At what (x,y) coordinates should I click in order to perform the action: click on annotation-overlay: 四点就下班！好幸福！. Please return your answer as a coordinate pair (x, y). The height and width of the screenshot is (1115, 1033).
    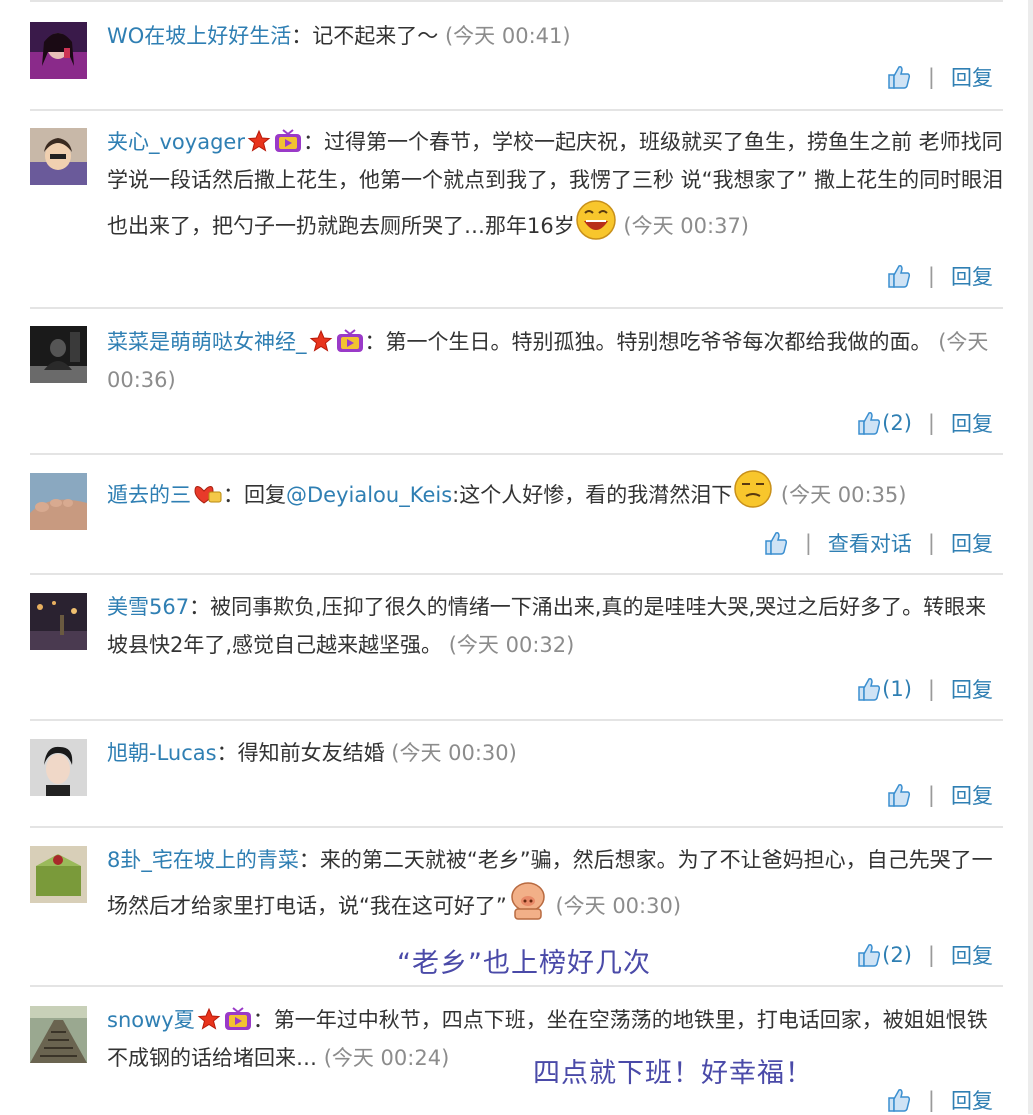
    Looking at the image, I should click on (673, 1073).